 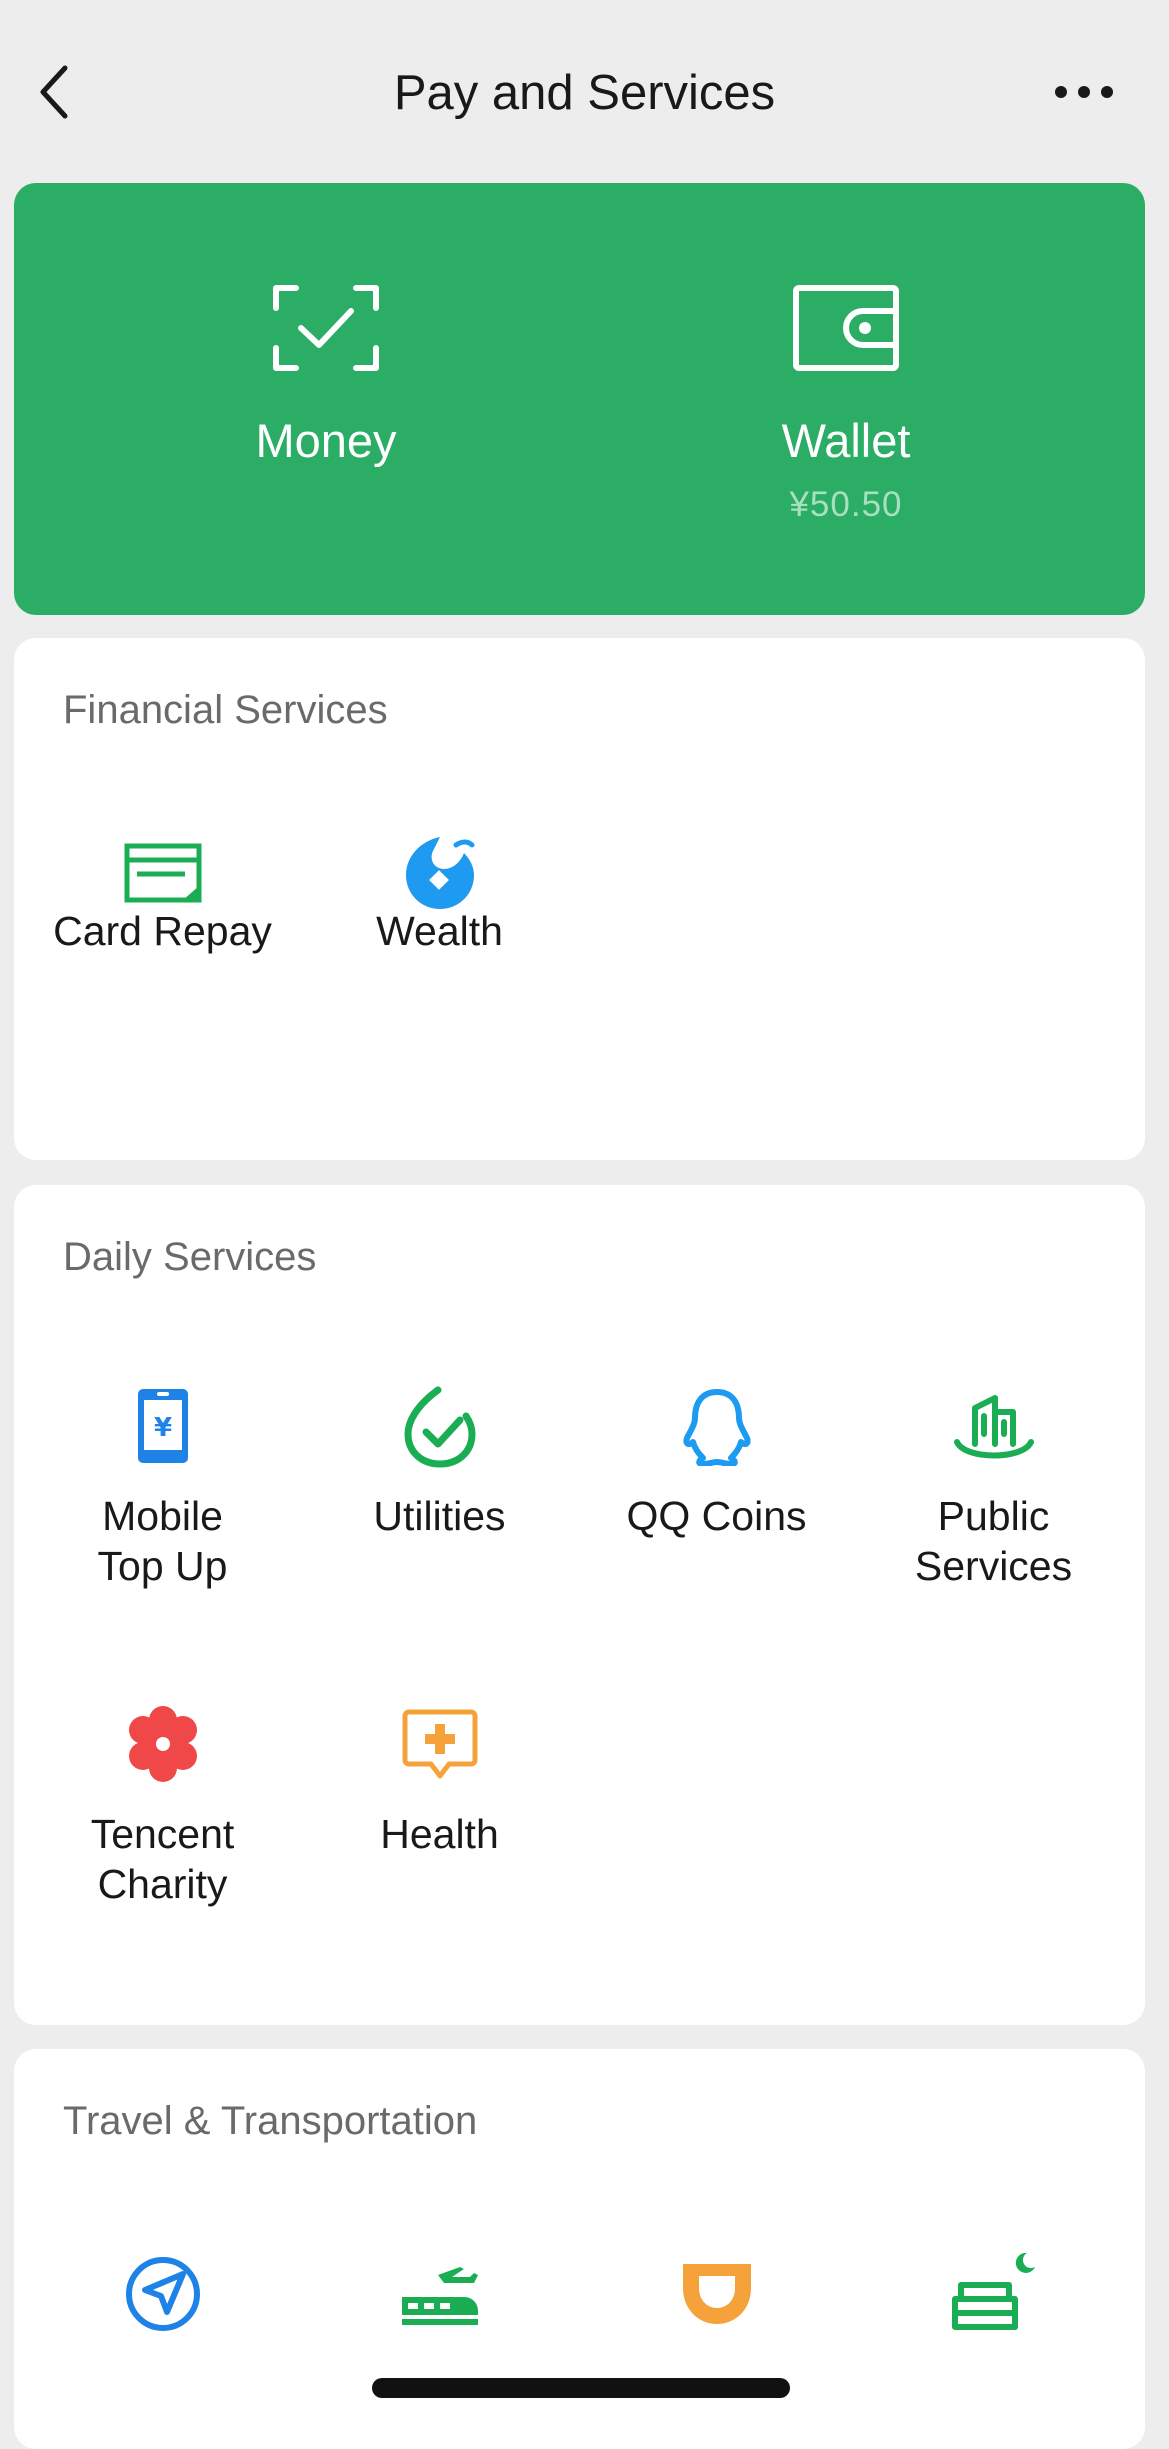 I want to click on home-indicator, so click(x=581, y=2388).